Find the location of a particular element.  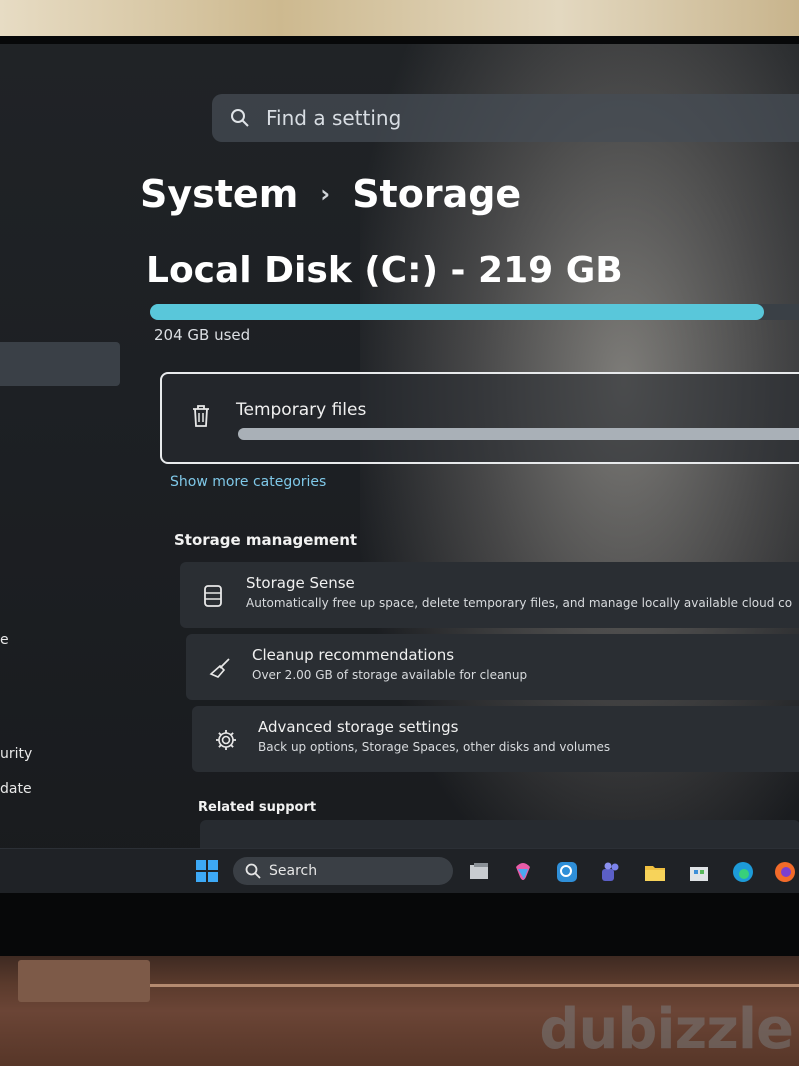

temporary-files-fill is located at coordinates (518, 434).